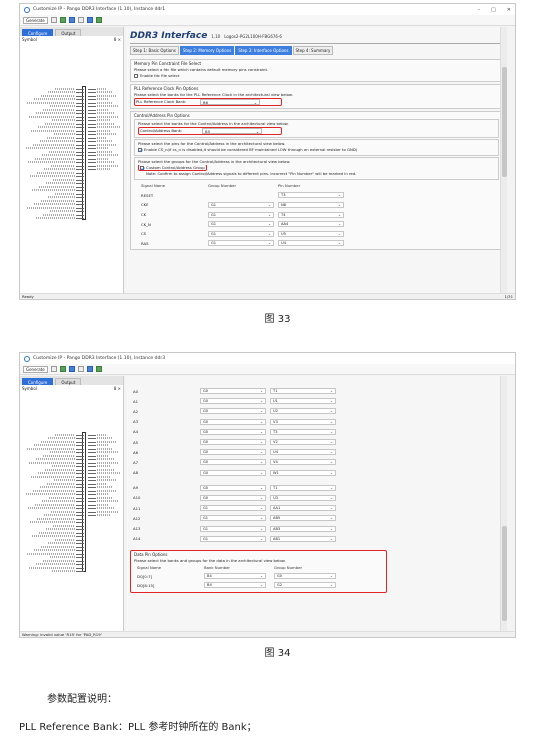  What do you see at coordinates (166, 88) in the screenshot?
I see `pll-title: PLL Reference Clock Pin Options` at bounding box center [166, 88].